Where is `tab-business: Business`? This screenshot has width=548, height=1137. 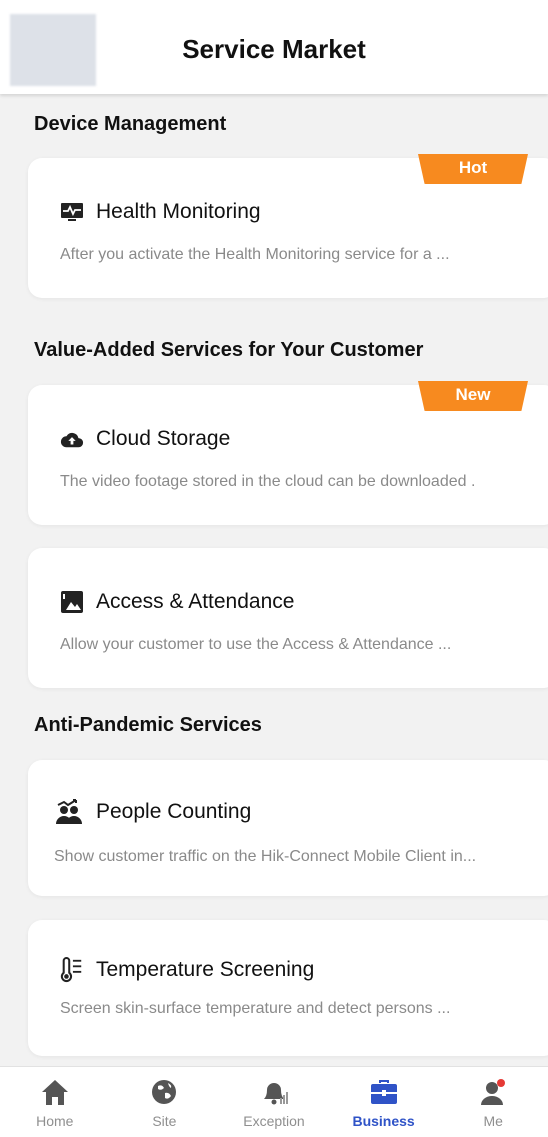
tab-business: Business is located at coordinates (384, 1102).